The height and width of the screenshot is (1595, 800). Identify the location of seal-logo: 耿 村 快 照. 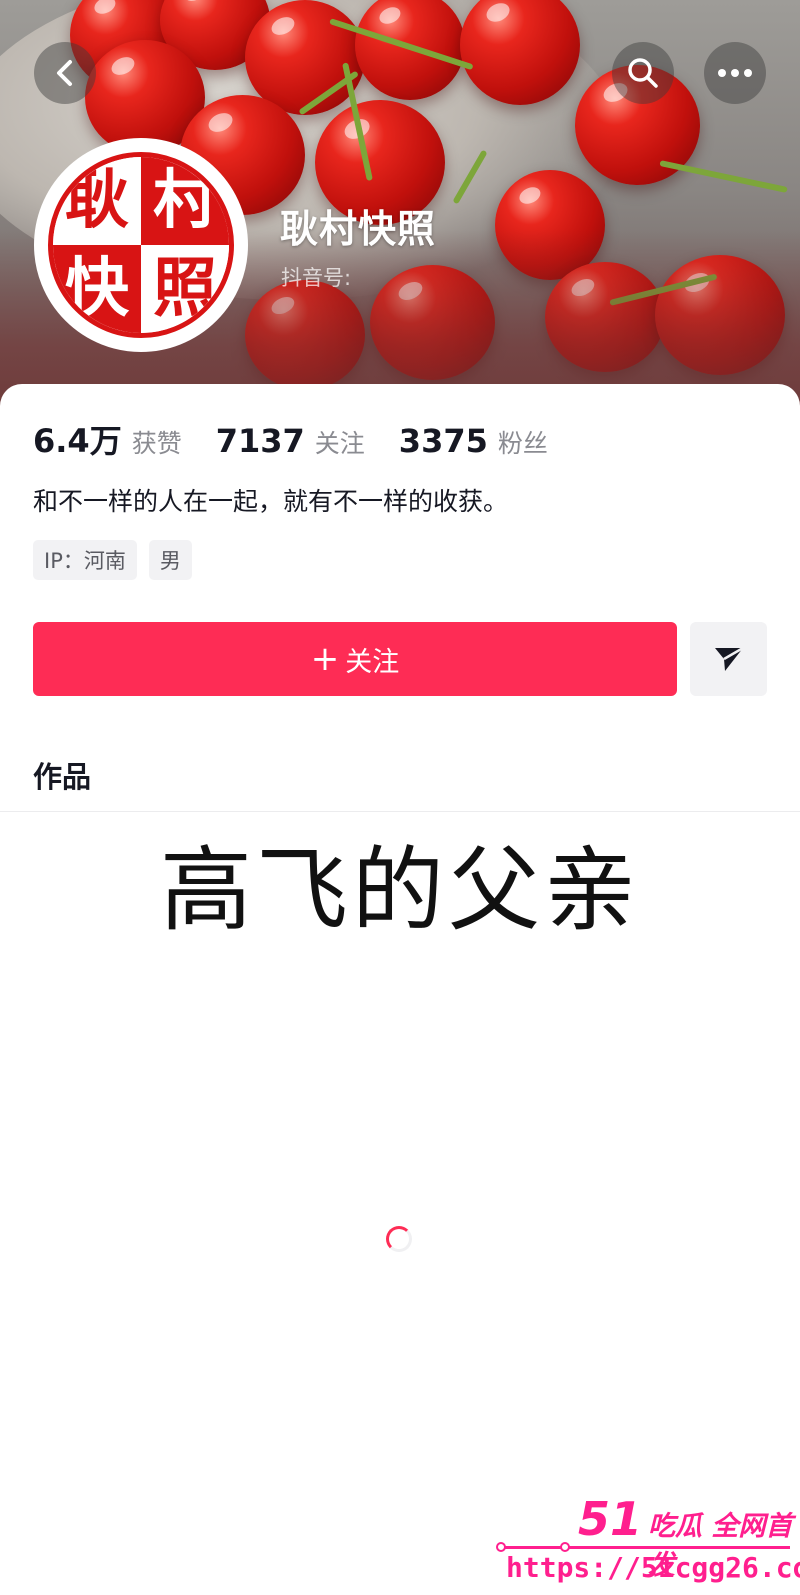
(141, 245).